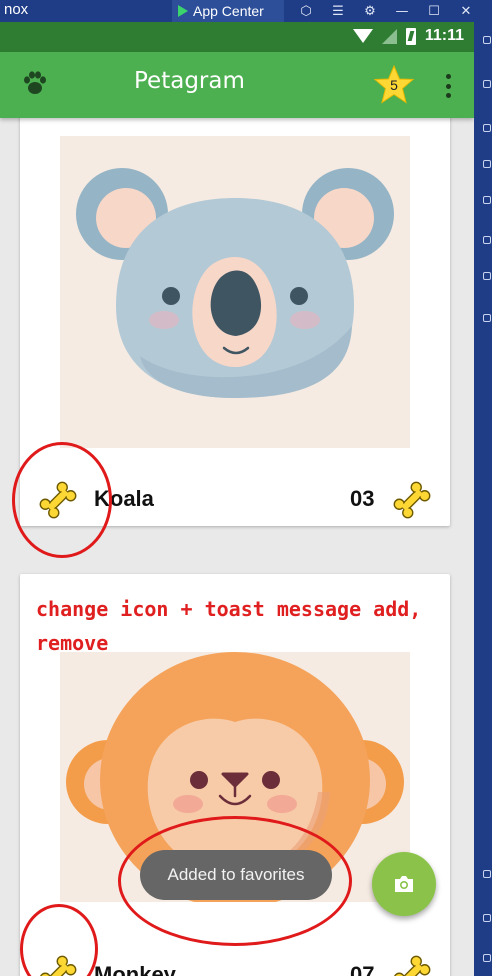 The width and height of the screenshot is (492, 976). I want to click on window-controls: ⬡ ☰ ⚙ — ☐ ✕, so click(386, 11).